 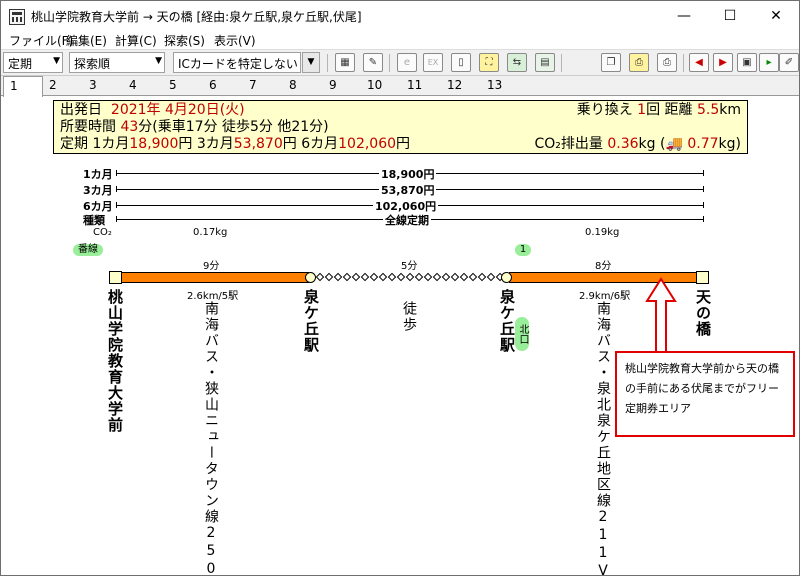 What do you see at coordinates (88, 127) in the screenshot?
I see `time-label: 所要時間` at bounding box center [88, 127].